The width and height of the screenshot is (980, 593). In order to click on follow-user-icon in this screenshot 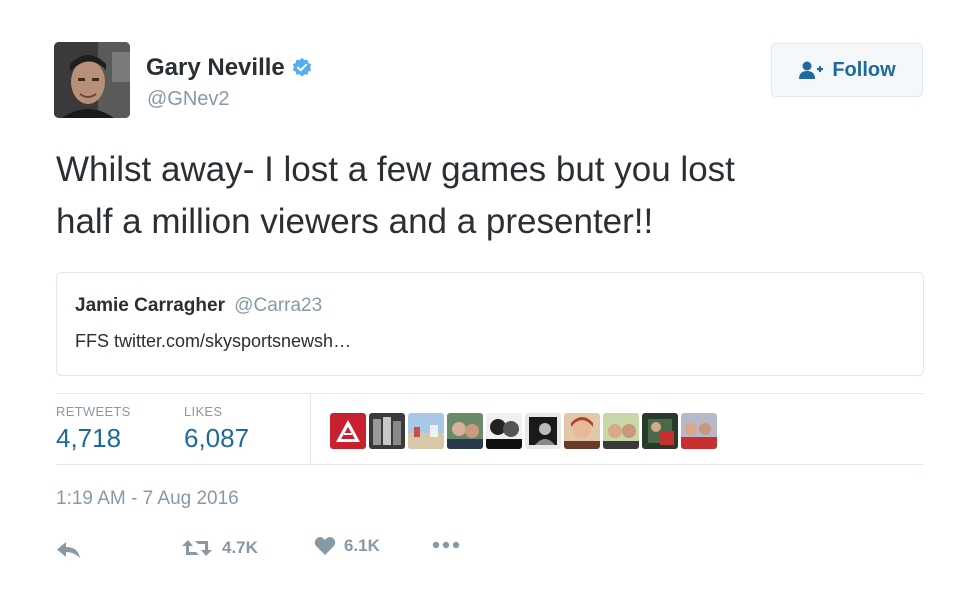, I will do `click(811, 70)`.